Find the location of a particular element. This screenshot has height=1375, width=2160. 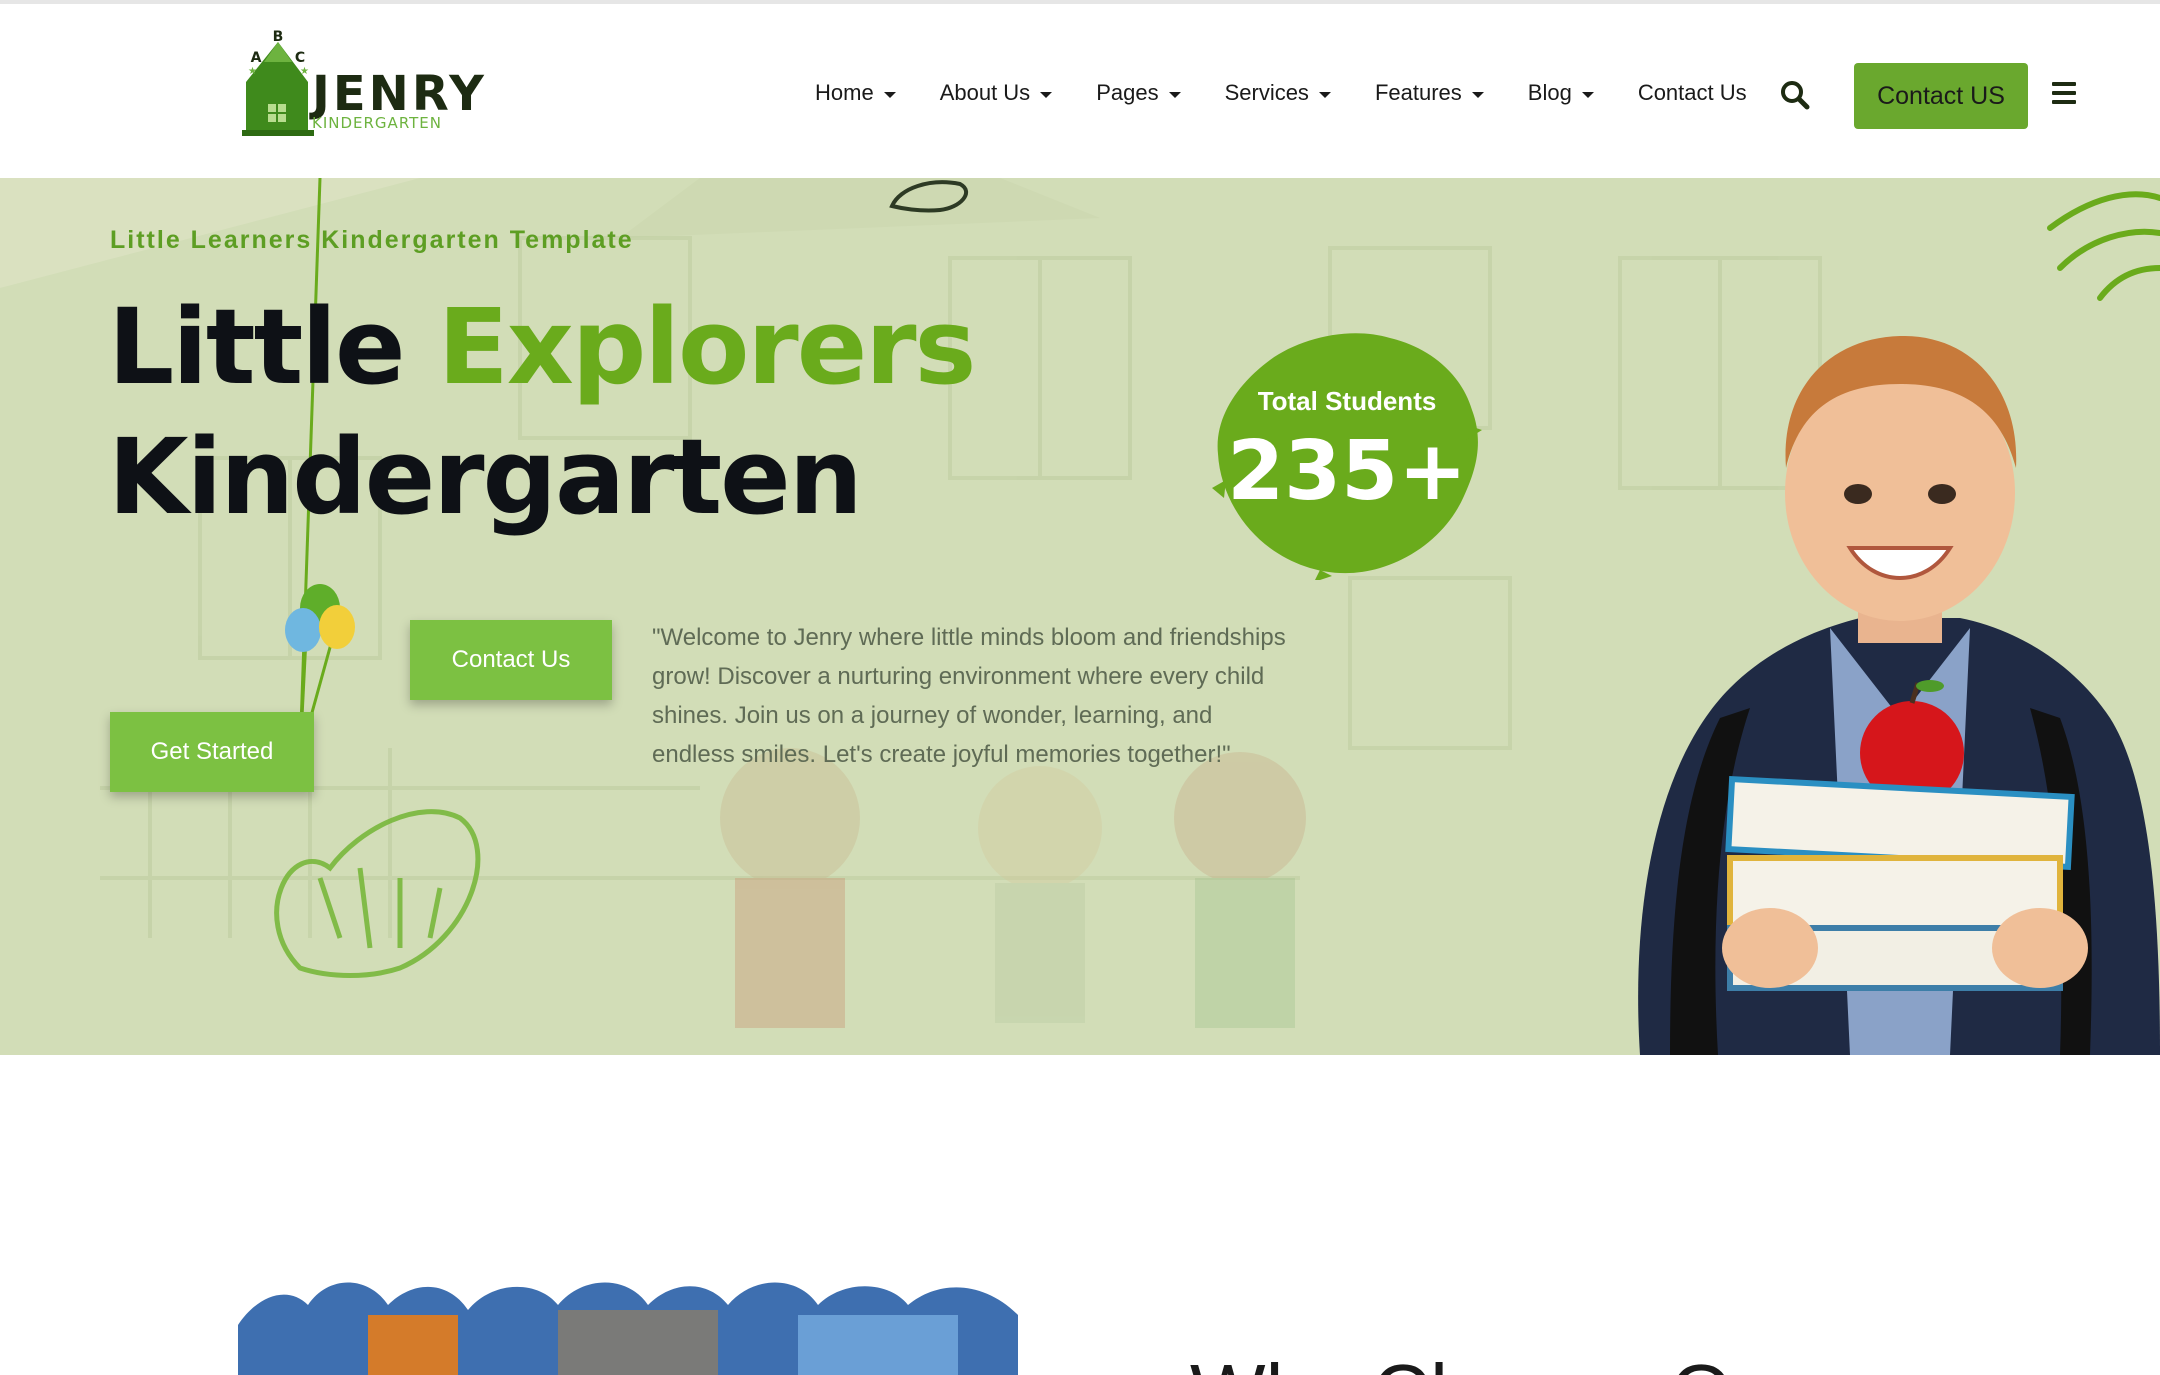

nav-item-features: Features is located at coordinates (1429, 93).